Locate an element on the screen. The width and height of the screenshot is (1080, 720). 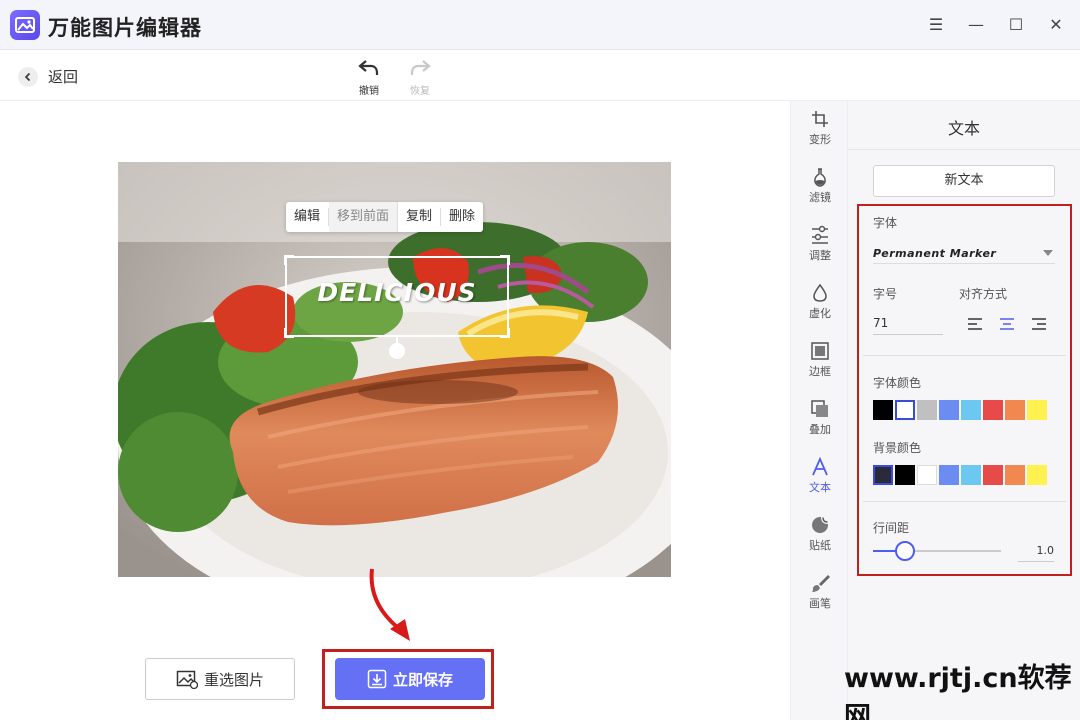
panel-divider is located at coordinates (964, 149).